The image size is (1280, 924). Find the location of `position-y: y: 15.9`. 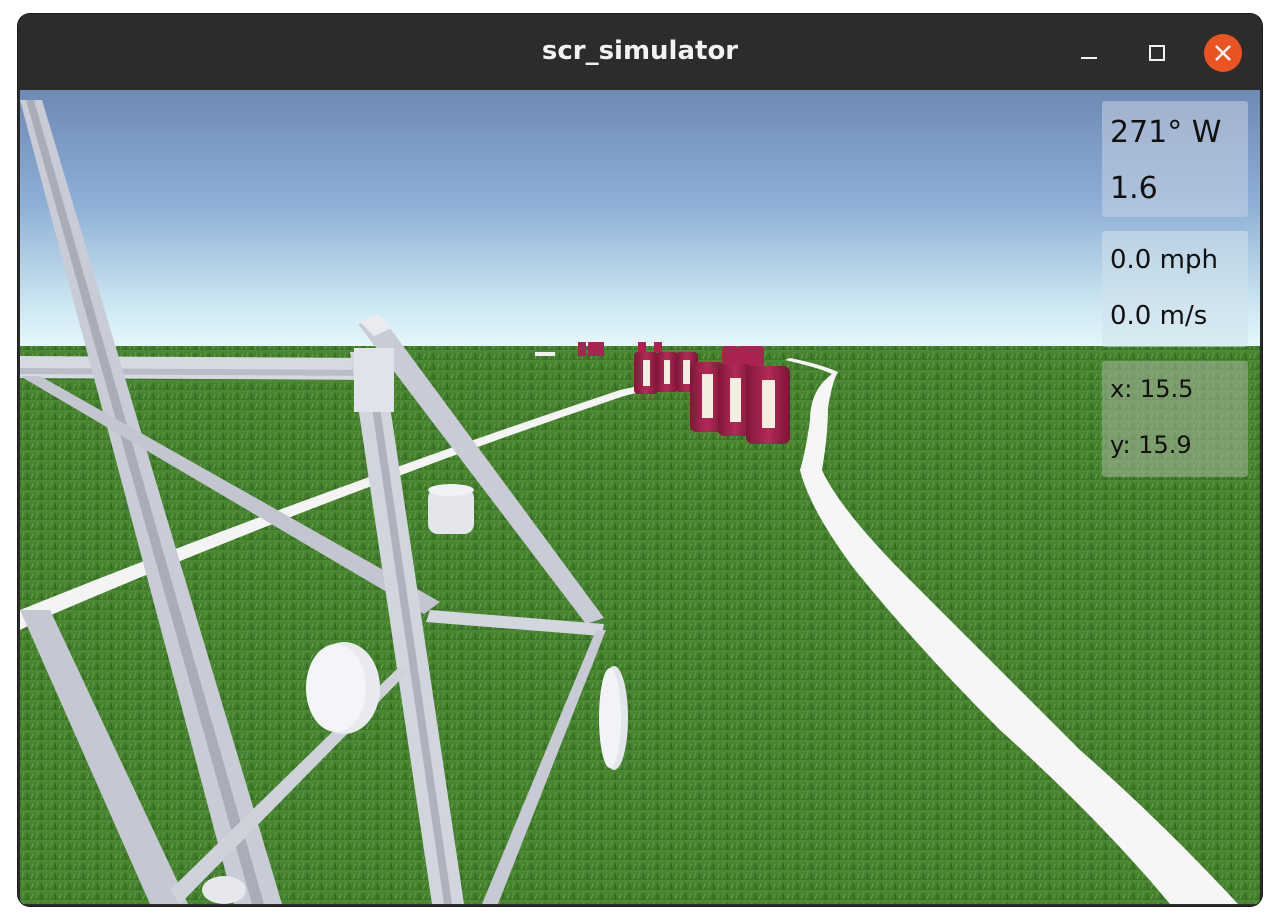

position-y: y: 15.9 is located at coordinates (1151, 445).